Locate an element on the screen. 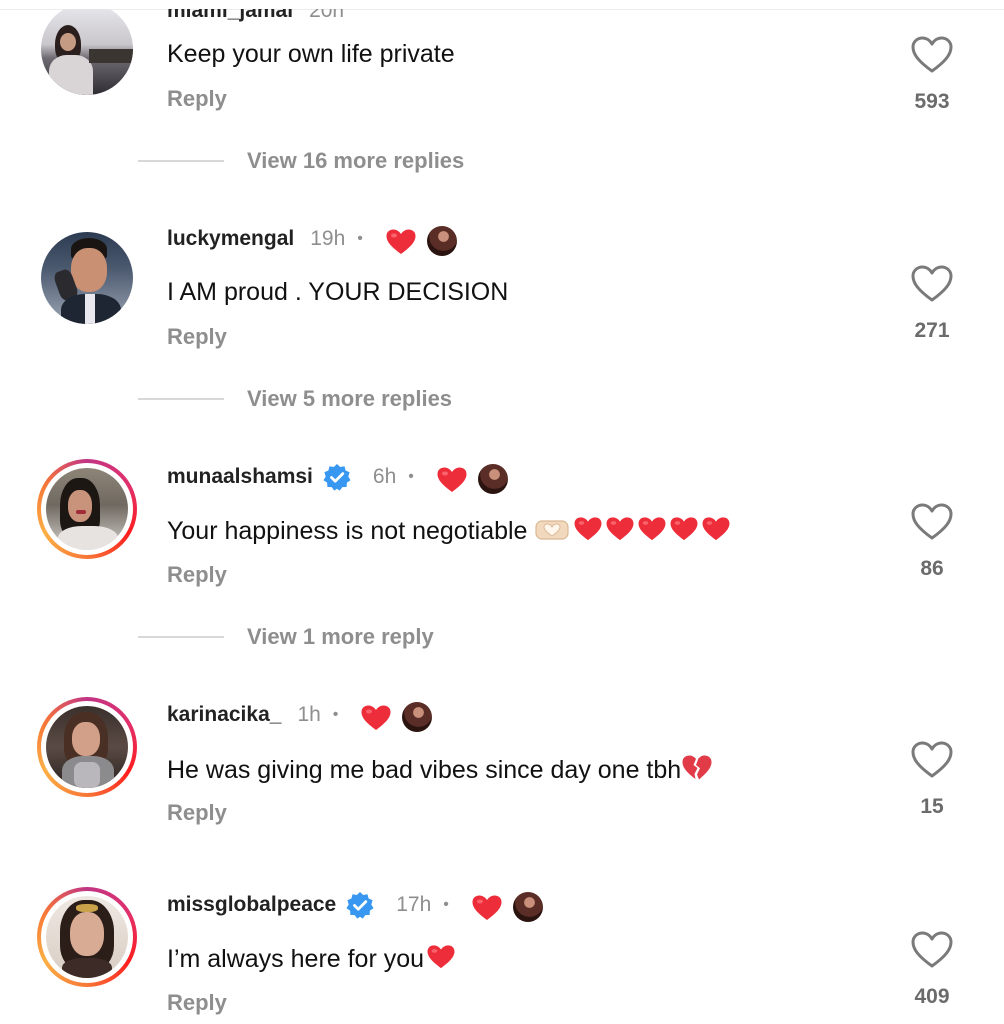  comment-meta: karinacika_ 1h • is located at coordinates (300, 716).